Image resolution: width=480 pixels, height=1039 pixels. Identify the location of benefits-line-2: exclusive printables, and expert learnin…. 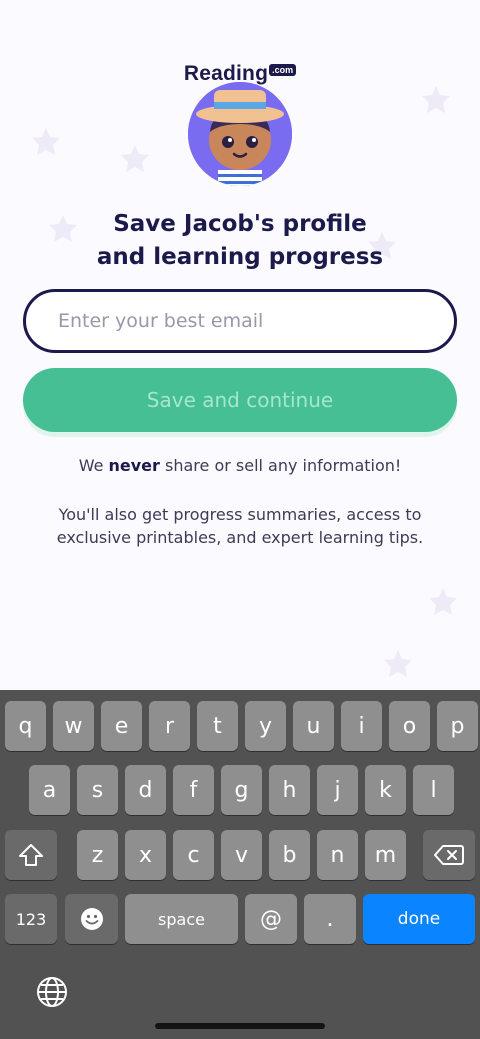
(240, 537).